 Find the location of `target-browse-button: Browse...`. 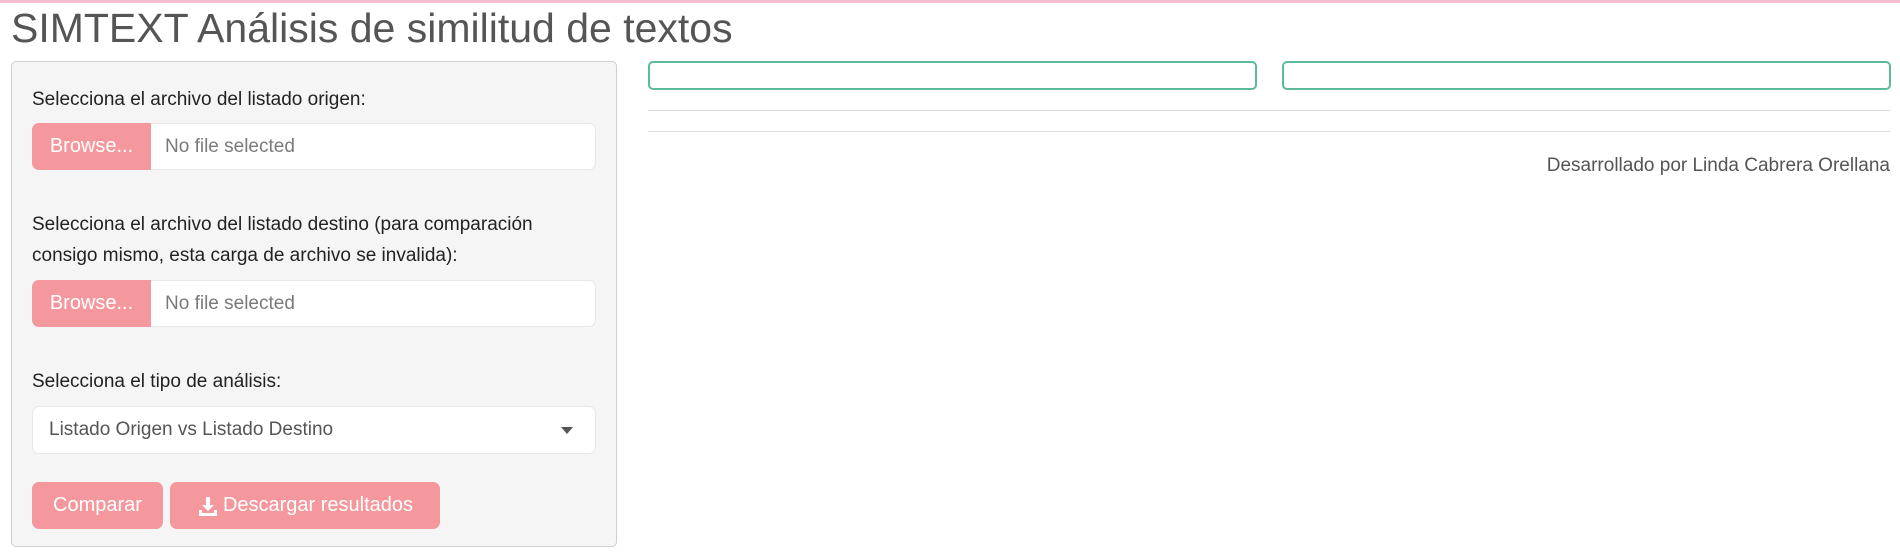

target-browse-button: Browse... is located at coordinates (91, 303).